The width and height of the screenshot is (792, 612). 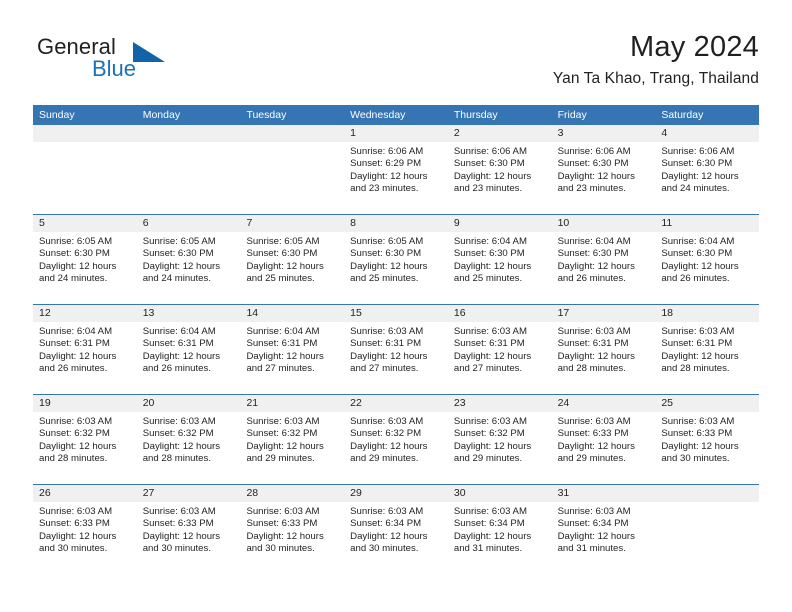 I want to click on day-number-9: 9, so click(x=500, y=223).